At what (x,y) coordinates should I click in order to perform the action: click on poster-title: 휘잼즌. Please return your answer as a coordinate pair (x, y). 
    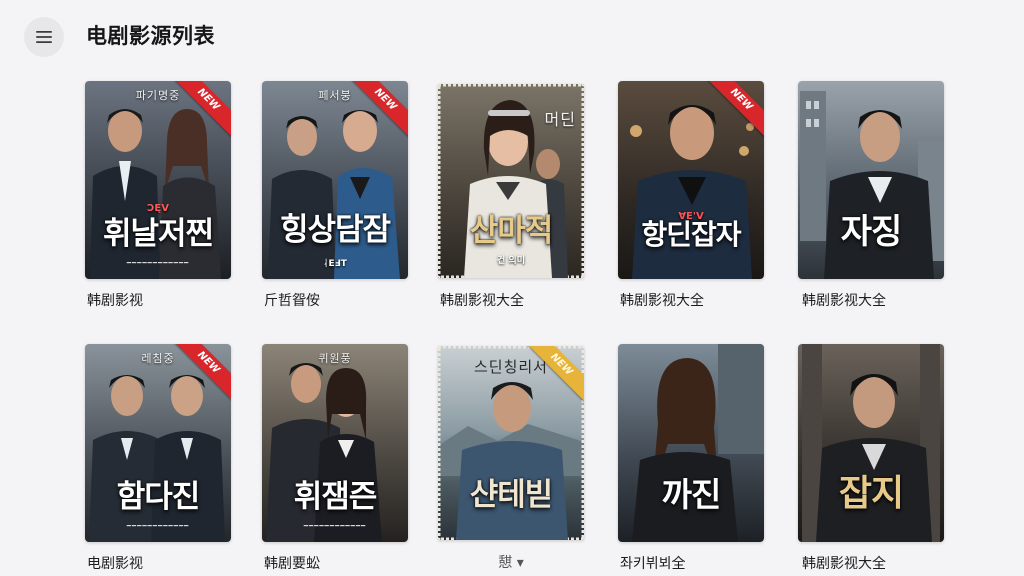
    Looking at the image, I should click on (335, 497).